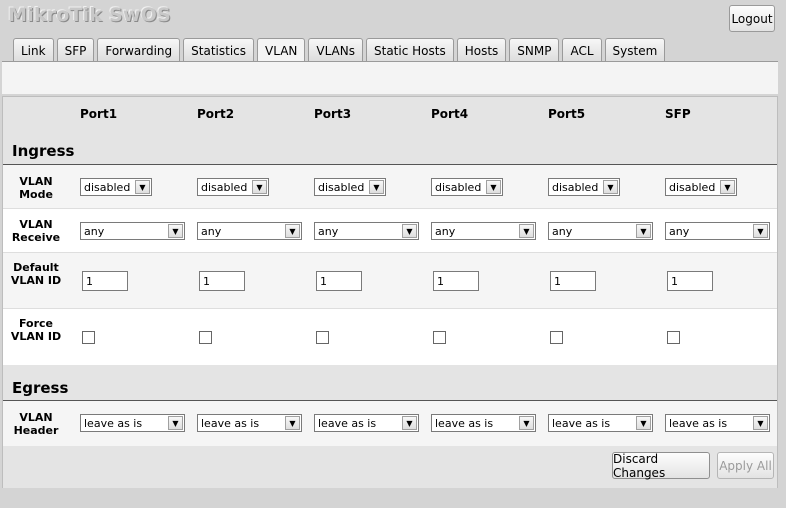 The width and height of the screenshot is (786, 508). I want to click on port-header: Port3, so click(333, 114).